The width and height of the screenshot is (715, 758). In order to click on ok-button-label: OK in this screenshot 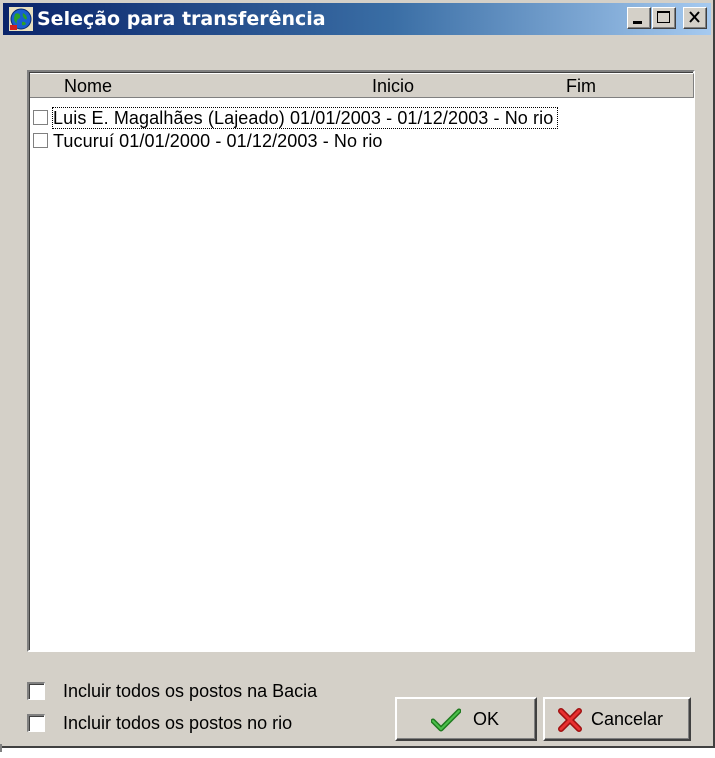, I will do `click(486, 719)`.